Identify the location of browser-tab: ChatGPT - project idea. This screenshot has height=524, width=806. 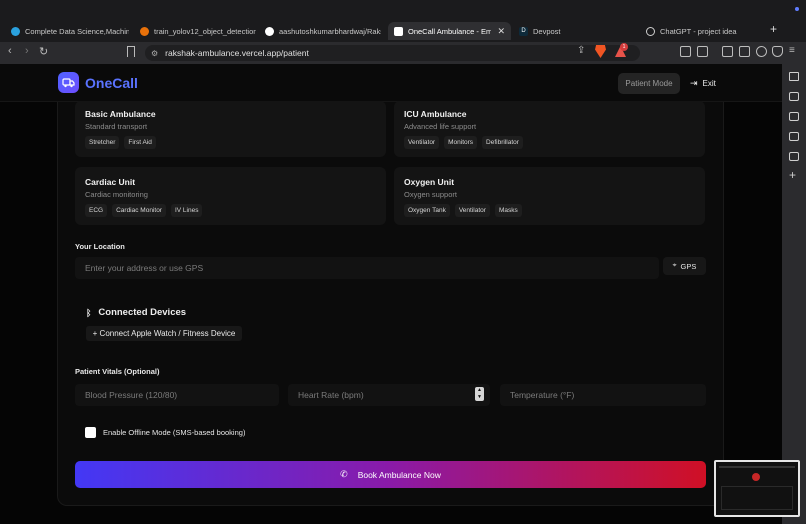
(701, 31).